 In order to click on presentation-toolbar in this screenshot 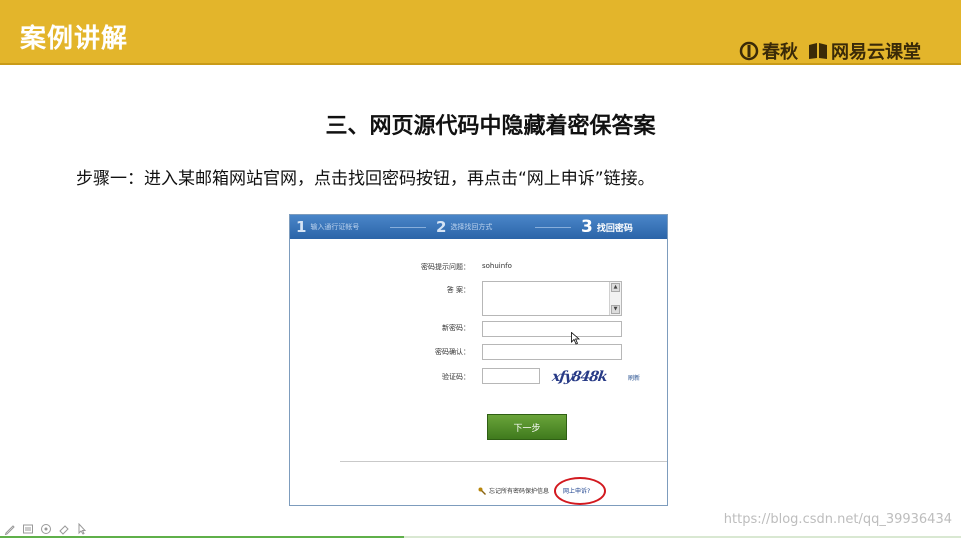, I will do `click(46, 528)`.